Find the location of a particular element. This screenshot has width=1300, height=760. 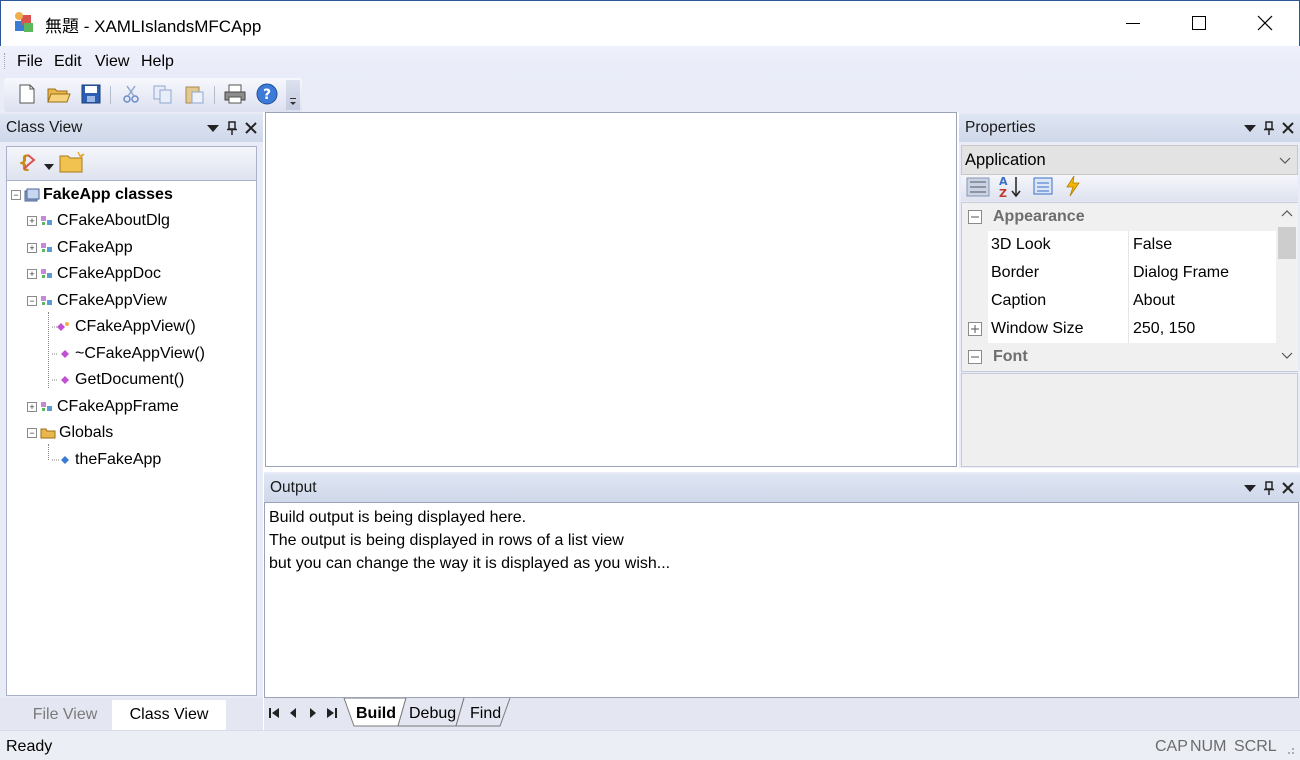

classes-icon is located at coordinates (32, 195).